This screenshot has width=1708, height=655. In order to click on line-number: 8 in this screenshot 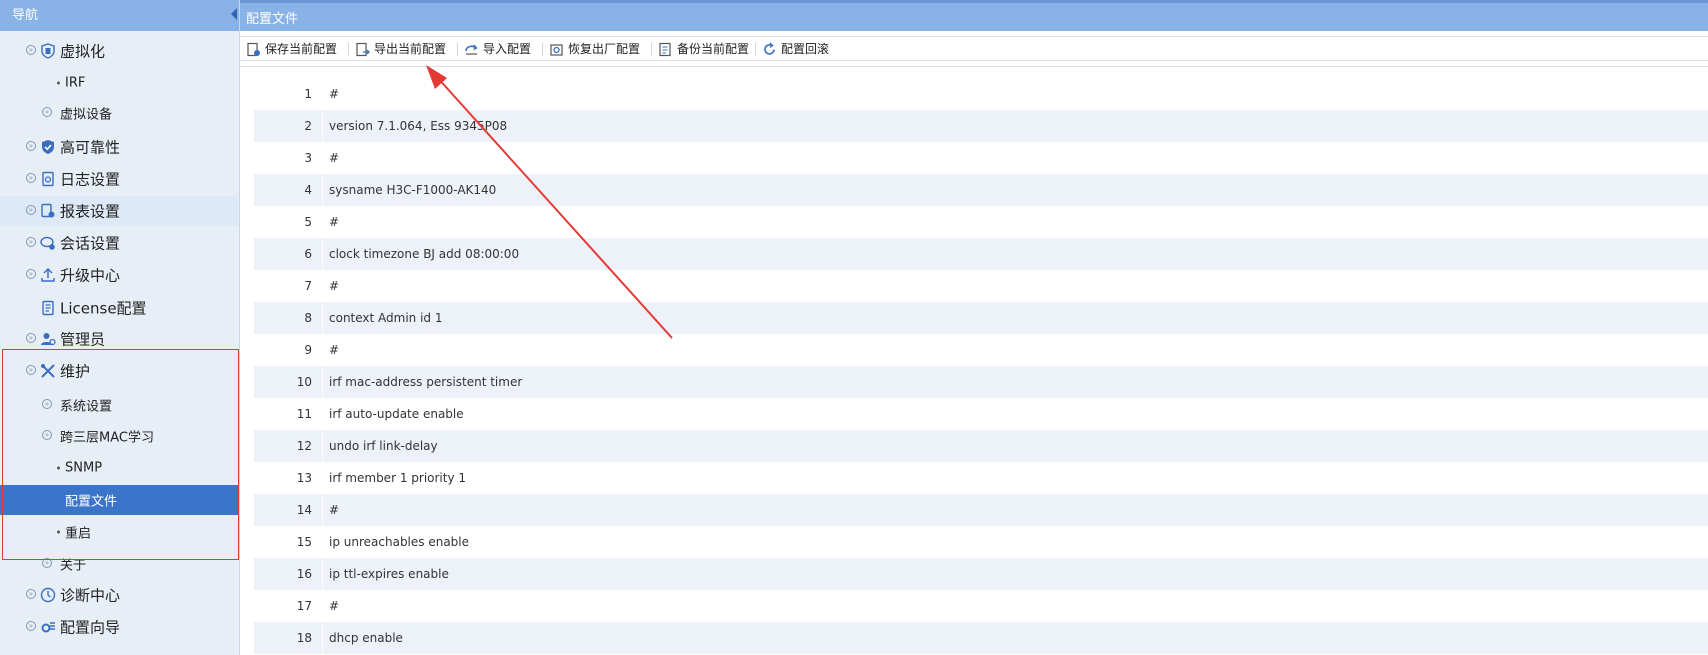, I will do `click(308, 318)`.